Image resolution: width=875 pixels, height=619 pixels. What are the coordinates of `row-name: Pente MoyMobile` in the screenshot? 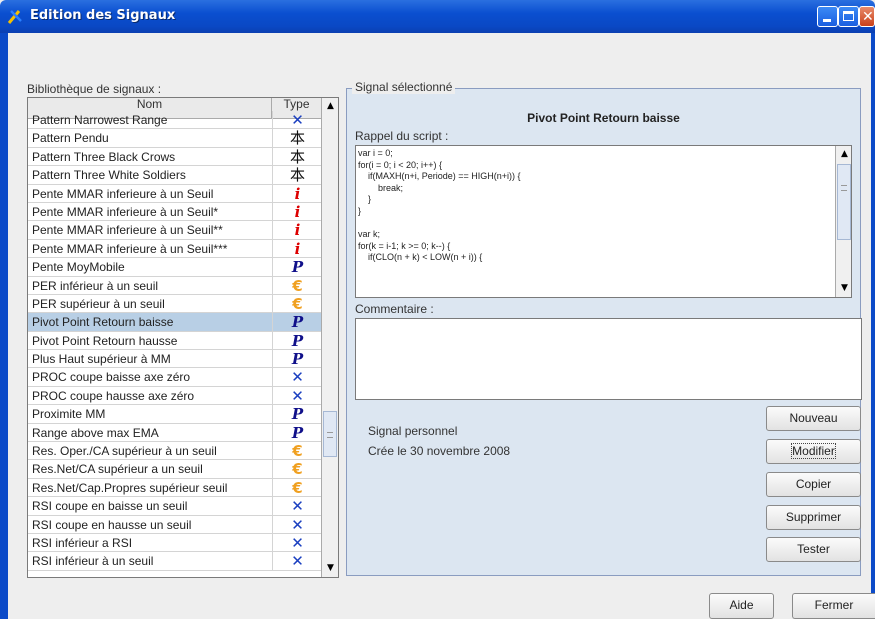 It's located at (78, 267).